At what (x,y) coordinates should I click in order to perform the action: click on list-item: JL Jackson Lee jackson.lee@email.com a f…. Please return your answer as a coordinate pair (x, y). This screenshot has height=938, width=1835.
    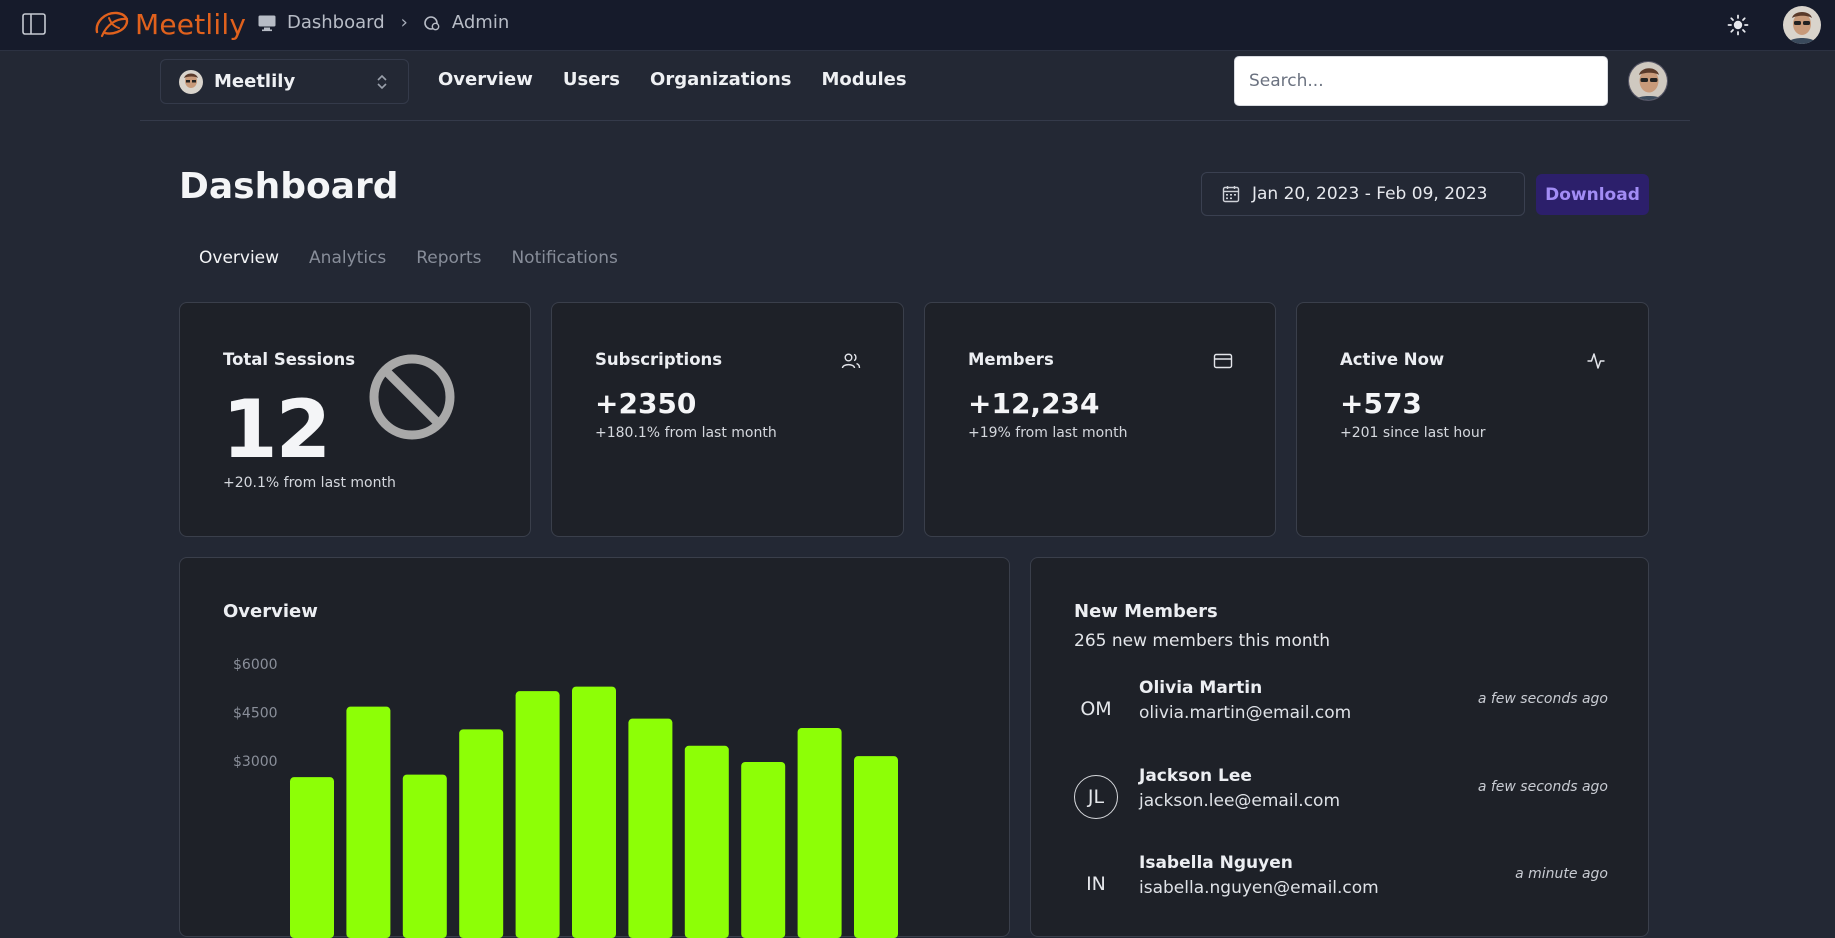
    Looking at the image, I should click on (1341, 795).